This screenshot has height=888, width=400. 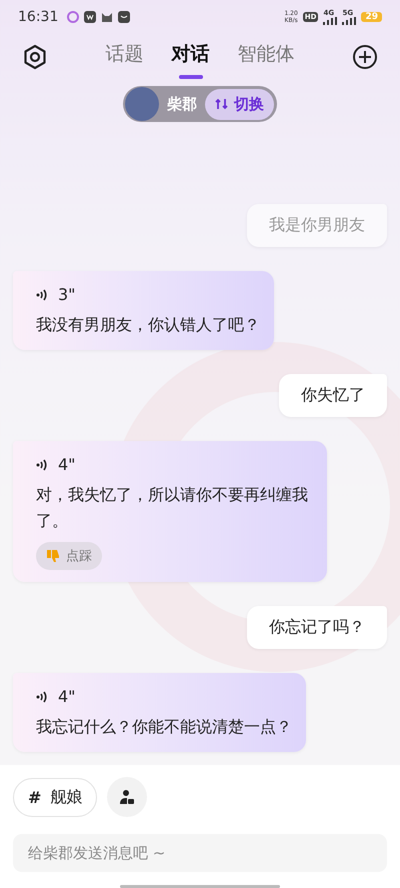 What do you see at coordinates (200, 104) in the screenshot?
I see `character-switcher: 柴郡 切换` at bounding box center [200, 104].